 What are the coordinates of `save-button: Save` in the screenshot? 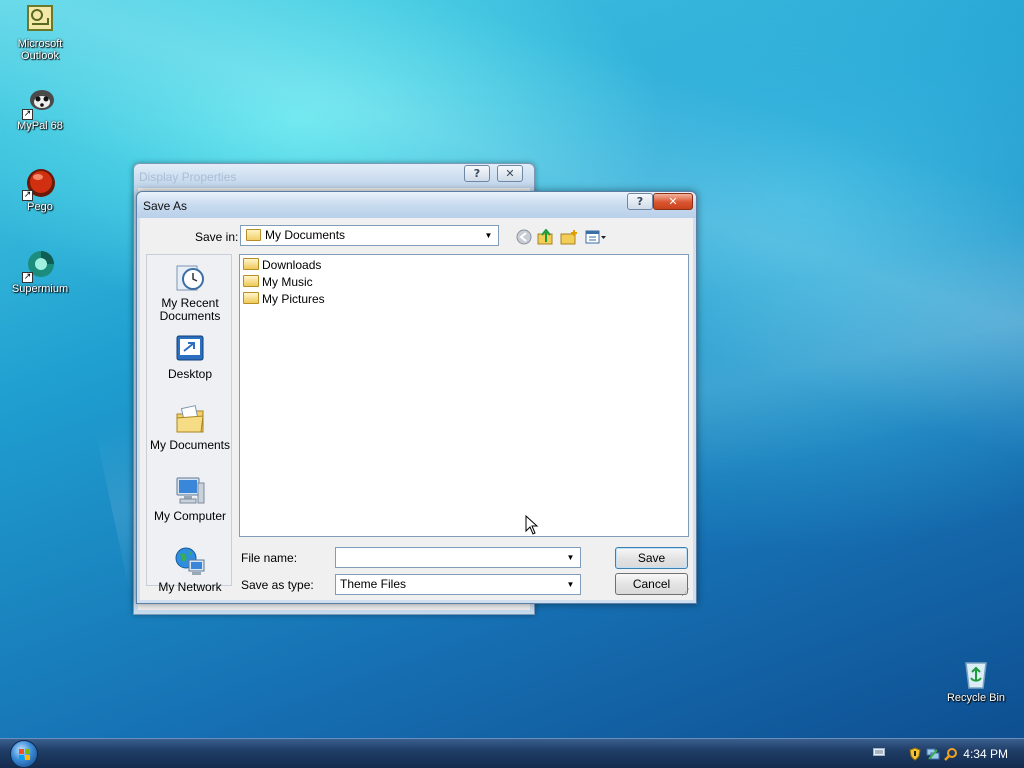 It's located at (651, 558).